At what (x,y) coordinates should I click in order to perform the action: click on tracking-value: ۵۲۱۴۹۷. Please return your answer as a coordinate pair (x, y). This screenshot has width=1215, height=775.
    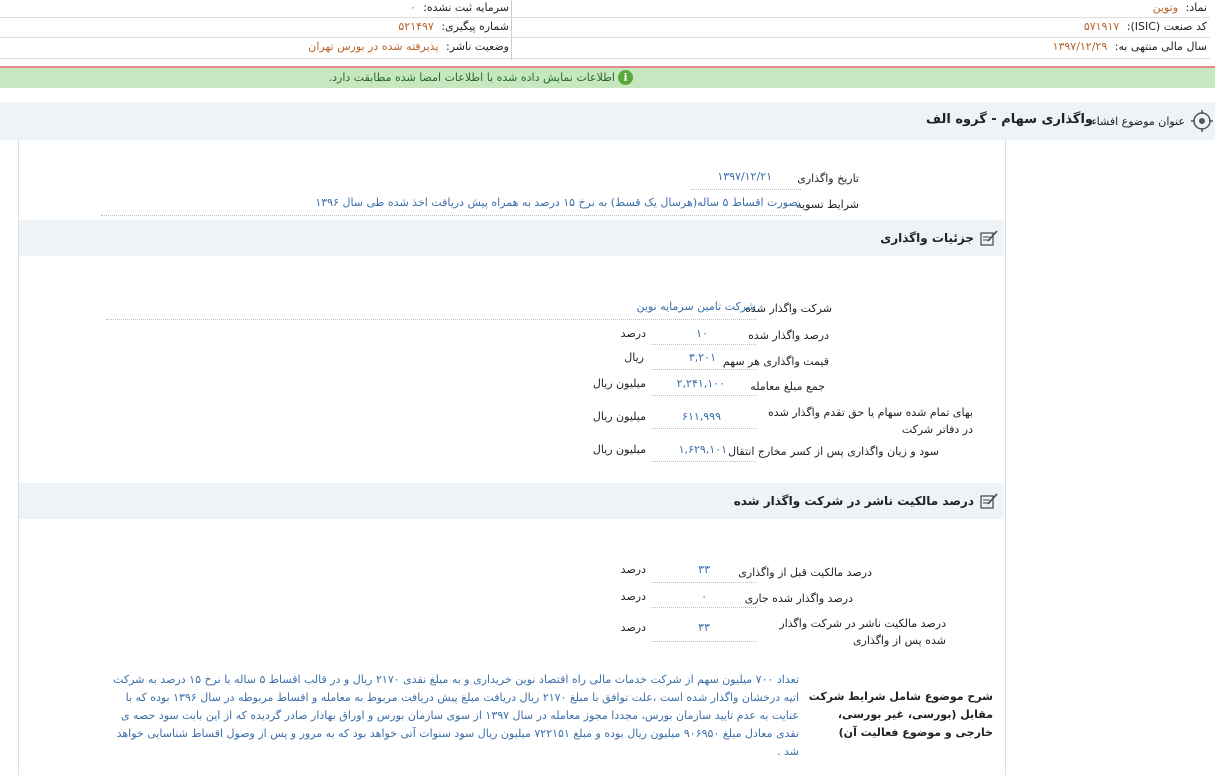
    Looking at the image, I should click on (416, 26).